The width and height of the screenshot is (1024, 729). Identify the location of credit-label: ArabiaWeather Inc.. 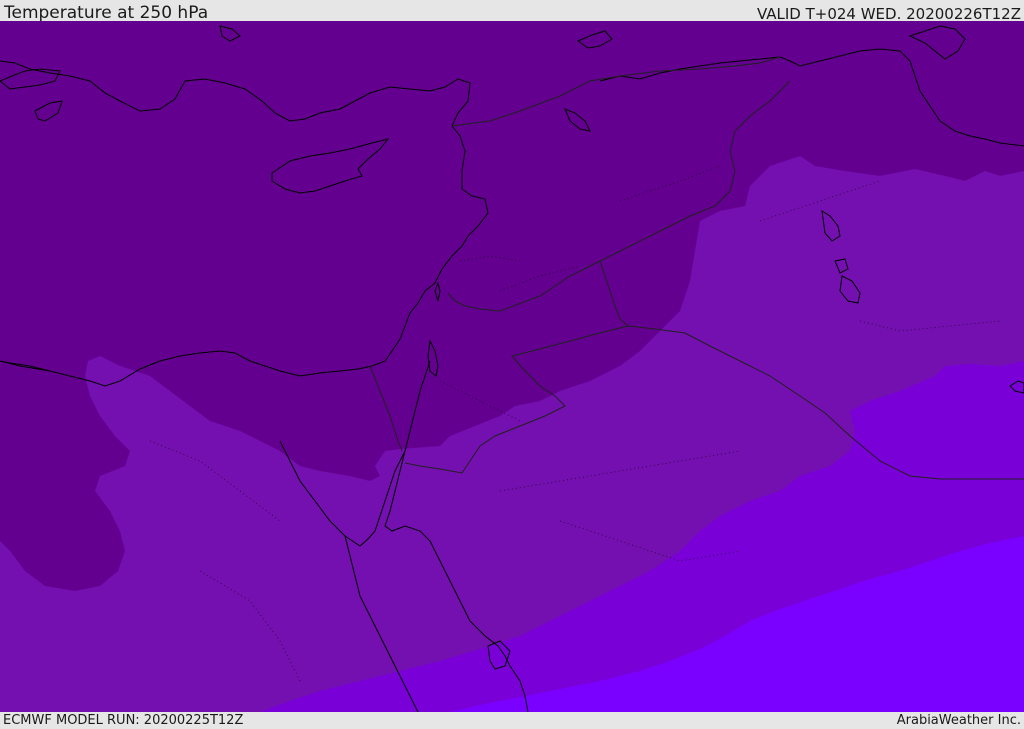
(958, 720).